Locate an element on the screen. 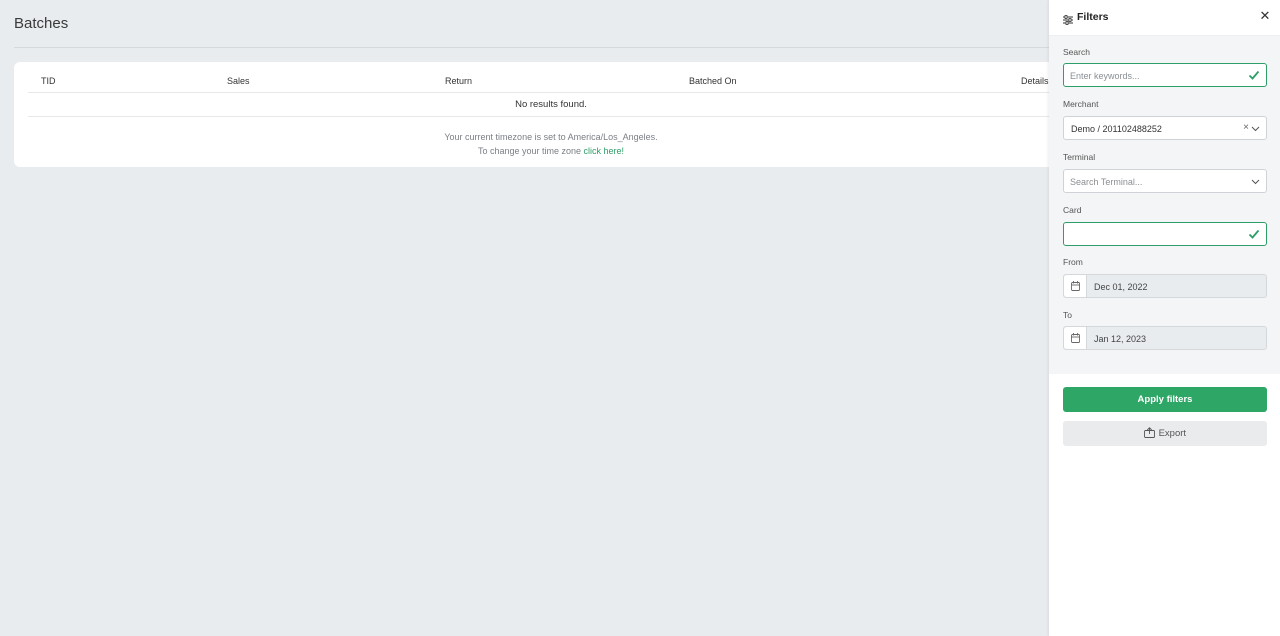 The width and height of the screenshot is (1280, 636). page-title: Batches is located at coordinates (41, 23).